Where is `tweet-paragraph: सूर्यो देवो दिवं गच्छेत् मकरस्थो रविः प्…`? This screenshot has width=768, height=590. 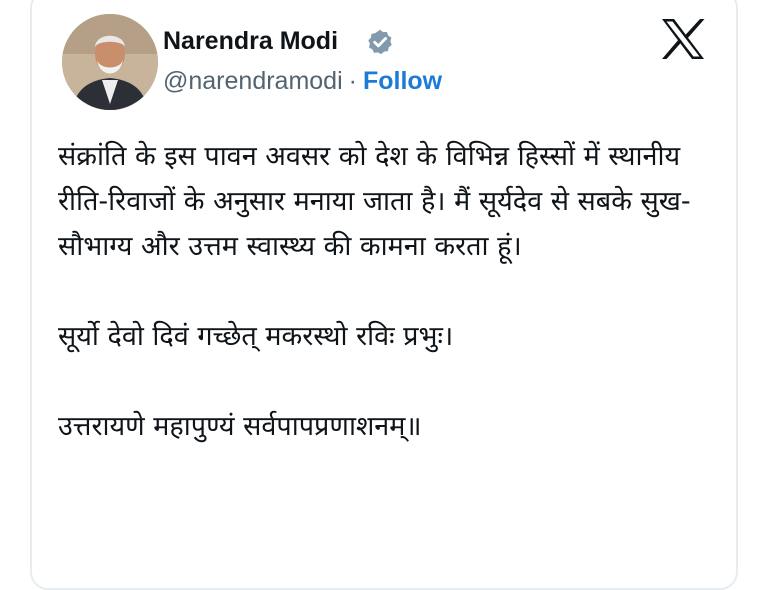
tweet-paragraph: सूर्यो देवो दिवं गच्छेत् मकरस्थो रविः प्… is located at coordinates (256, 336).